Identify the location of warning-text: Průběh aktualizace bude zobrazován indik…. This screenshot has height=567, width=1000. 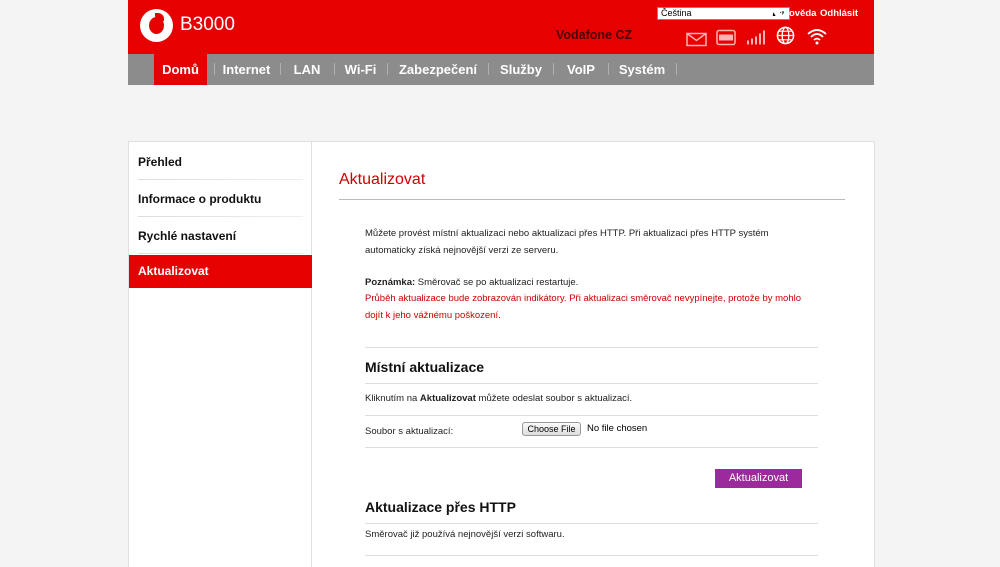
(583, 307).